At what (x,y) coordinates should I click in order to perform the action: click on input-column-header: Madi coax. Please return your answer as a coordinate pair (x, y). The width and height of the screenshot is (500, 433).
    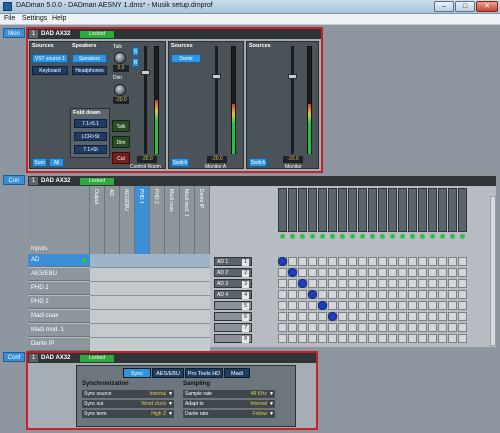
    Looking at the image, I should click on (172, 220).